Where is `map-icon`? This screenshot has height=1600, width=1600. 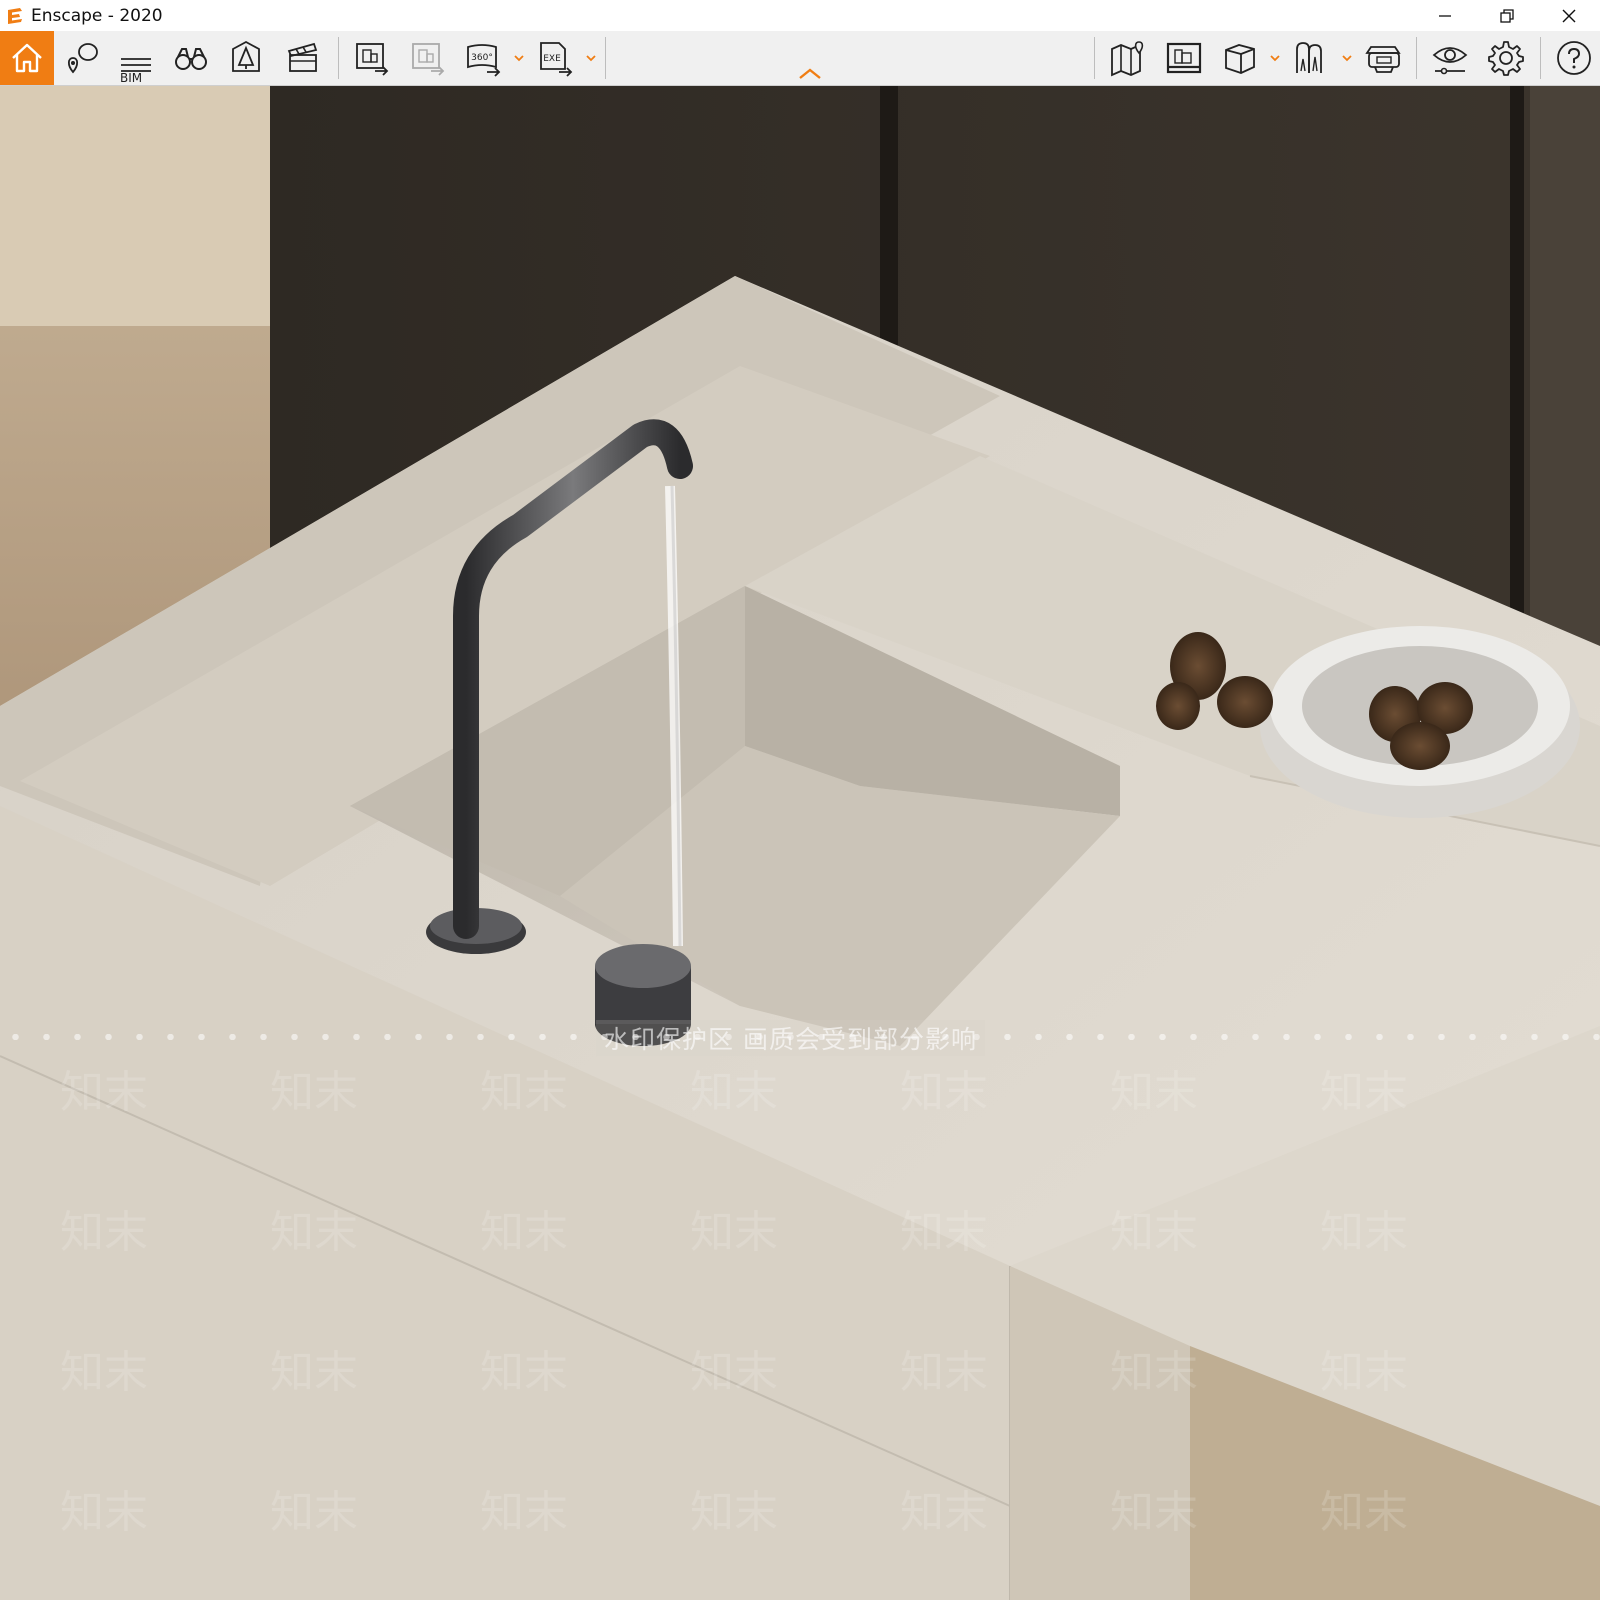
map-icon is located at coordinates (1127, 59).